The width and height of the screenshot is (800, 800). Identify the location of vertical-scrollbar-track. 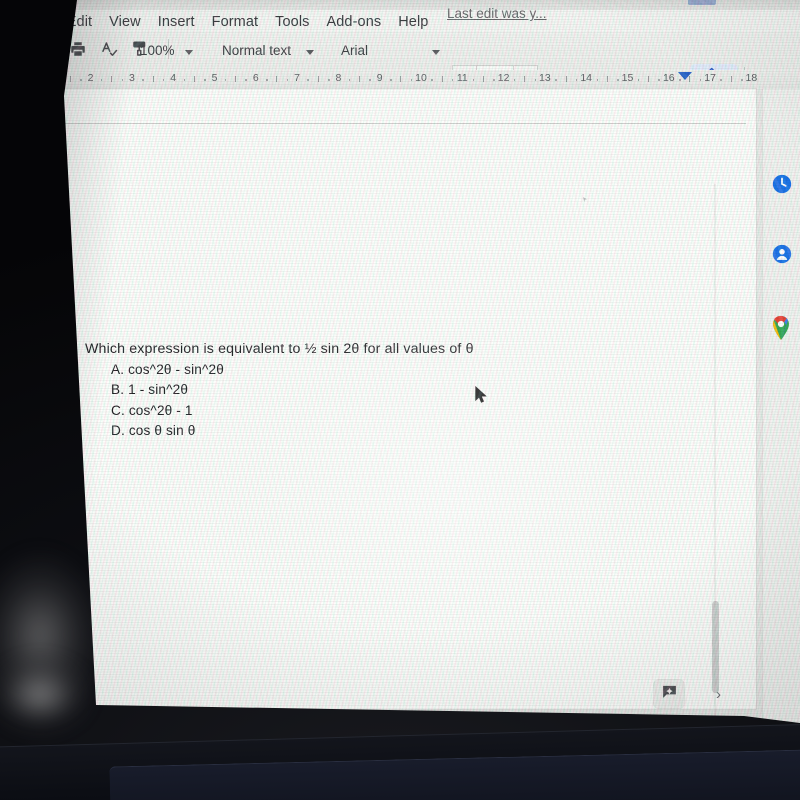
(715, 453).